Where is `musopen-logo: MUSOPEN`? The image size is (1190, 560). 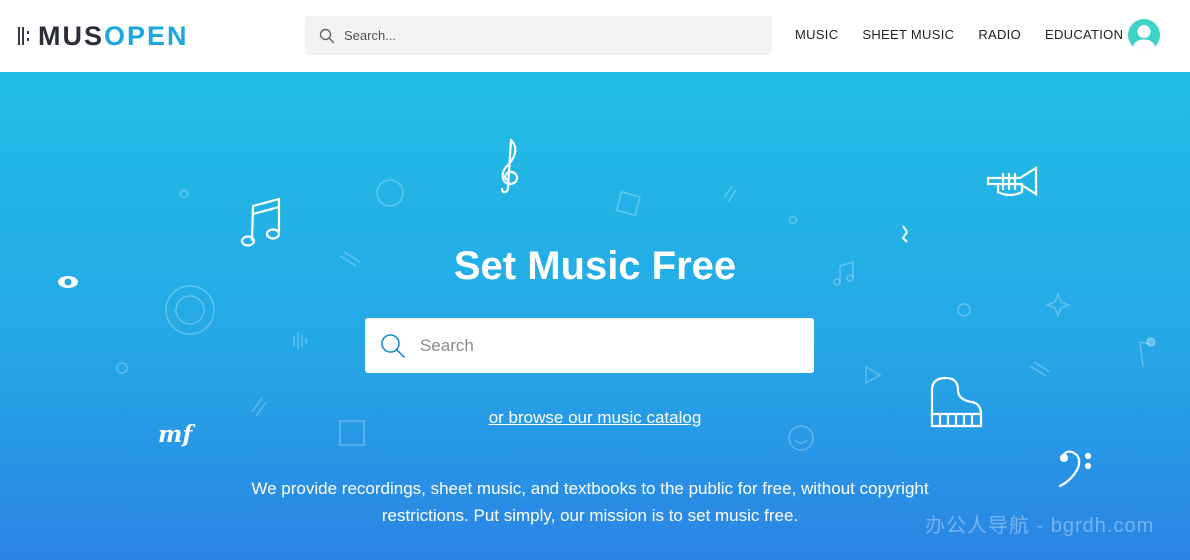 musopen-logo: MUSOPEN is located at coordinates (103, 36).